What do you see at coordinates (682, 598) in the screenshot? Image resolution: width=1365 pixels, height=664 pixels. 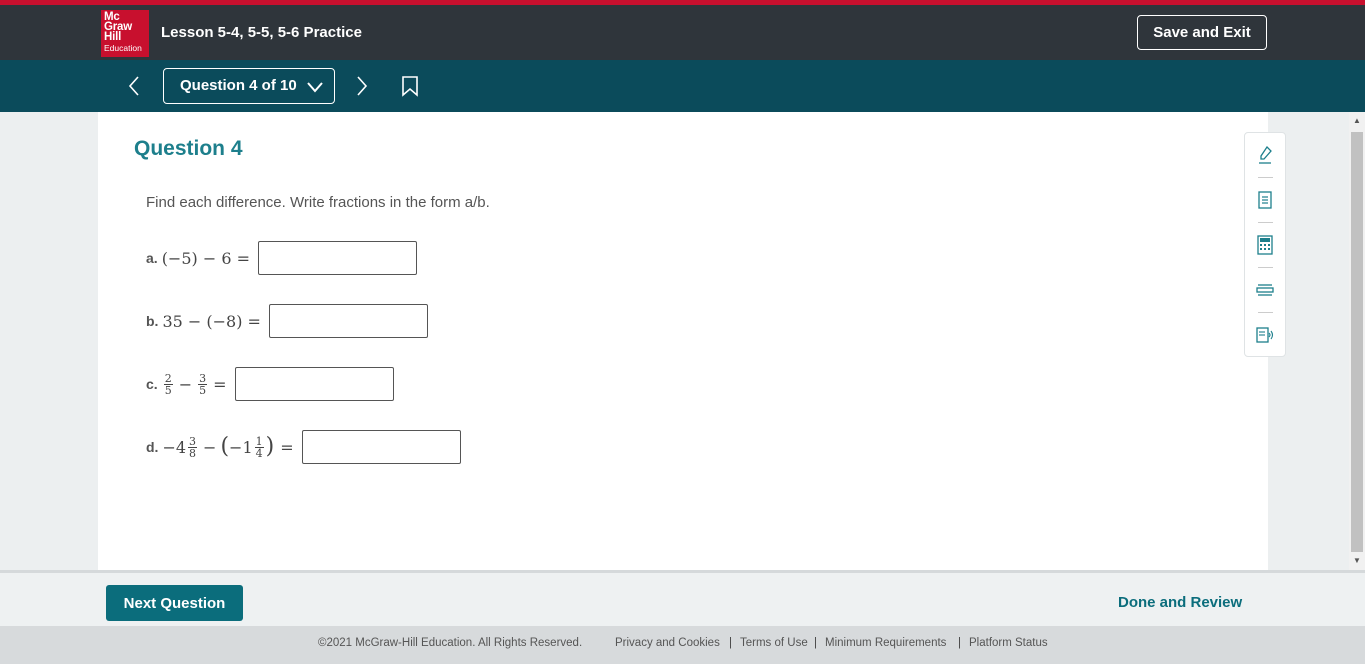 I see `bottom-action-bar: Next Question Done and Review` at bounding box center [682, 598].